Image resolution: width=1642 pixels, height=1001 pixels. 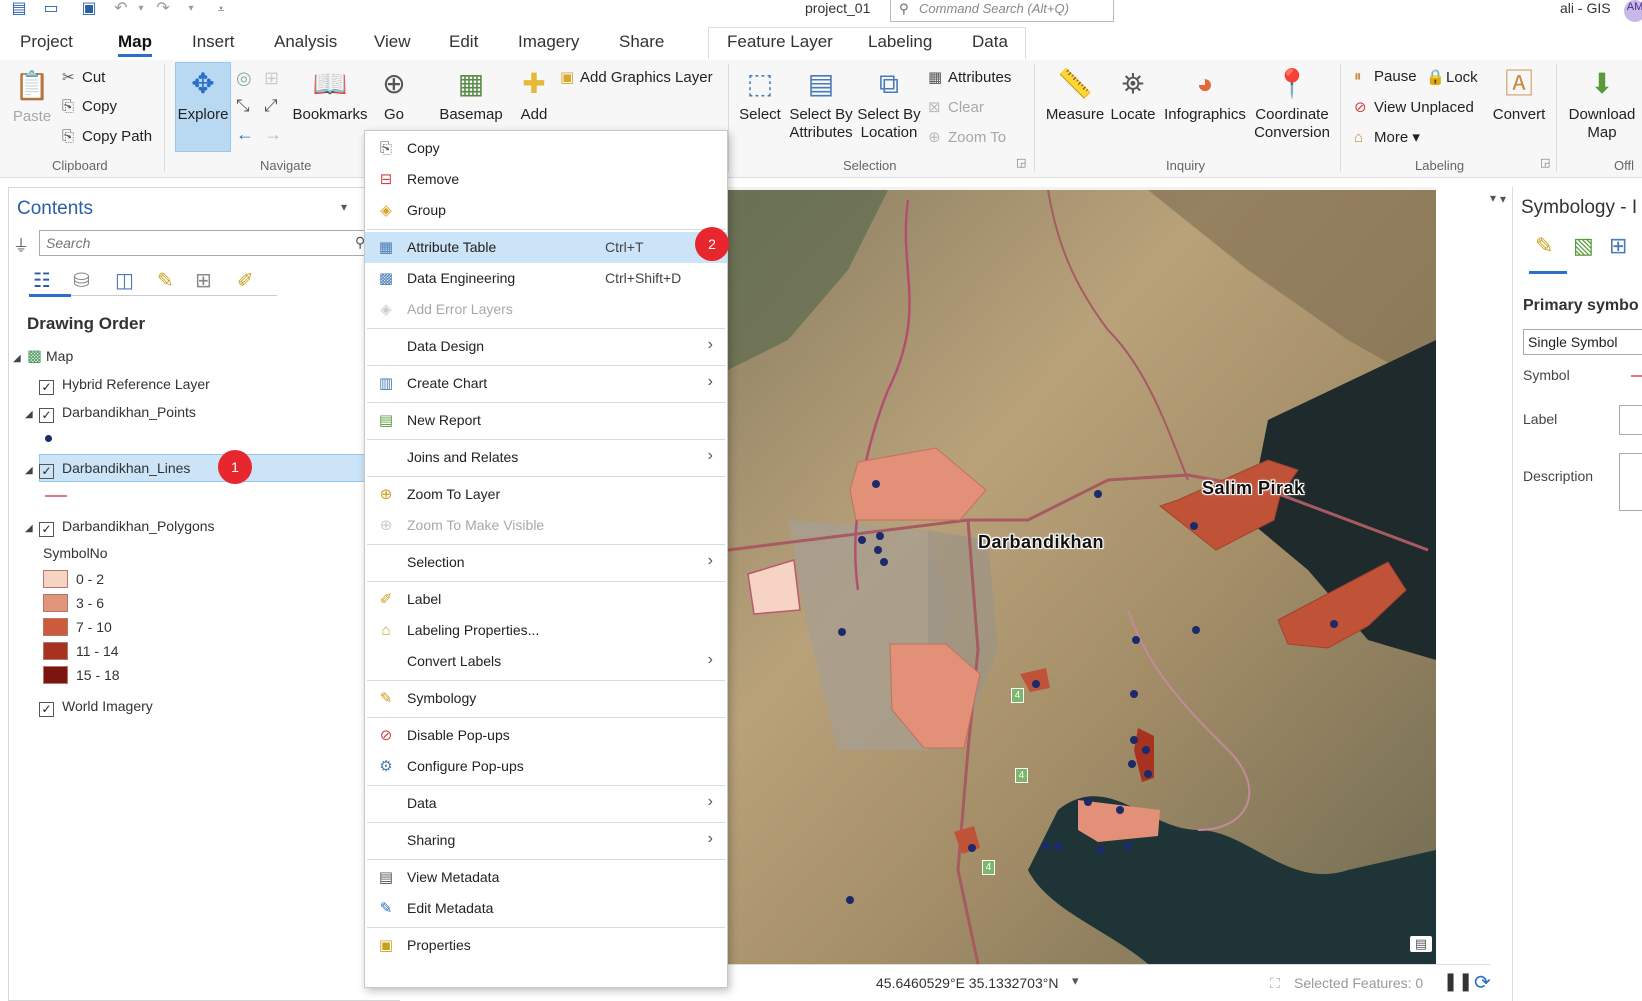 What do you see at coordinates (546, 346) in the screenshot?
I see `menu-item-data-design: Data Design ›` at bounding box center [546, 346].